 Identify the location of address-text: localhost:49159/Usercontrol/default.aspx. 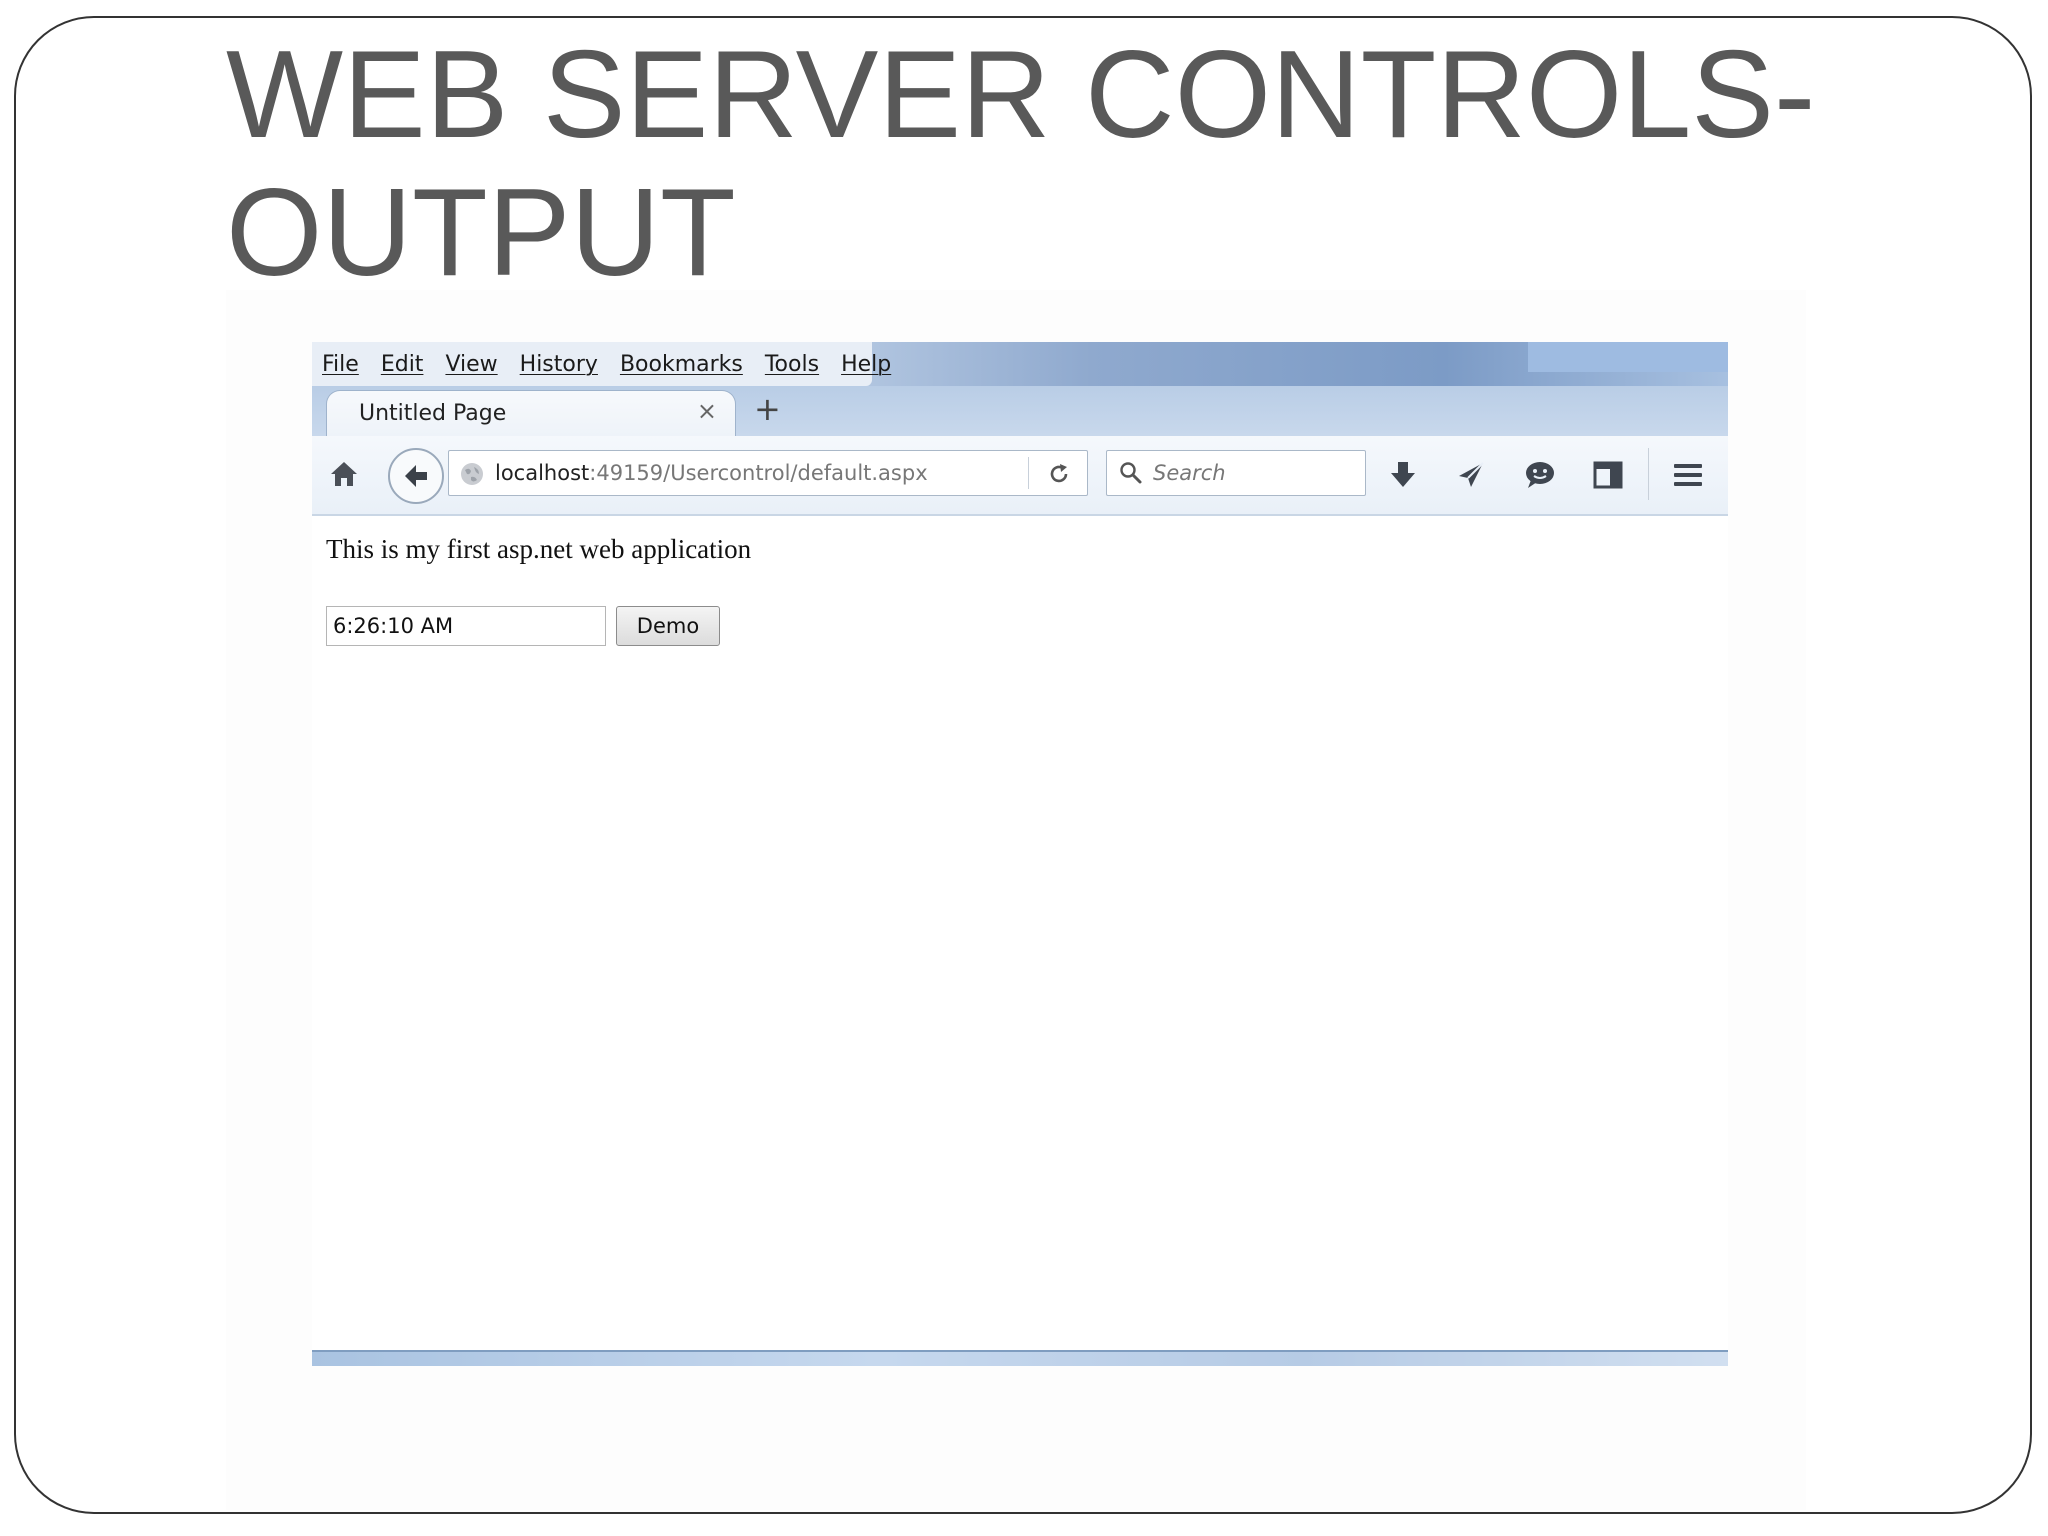
(711, 473).